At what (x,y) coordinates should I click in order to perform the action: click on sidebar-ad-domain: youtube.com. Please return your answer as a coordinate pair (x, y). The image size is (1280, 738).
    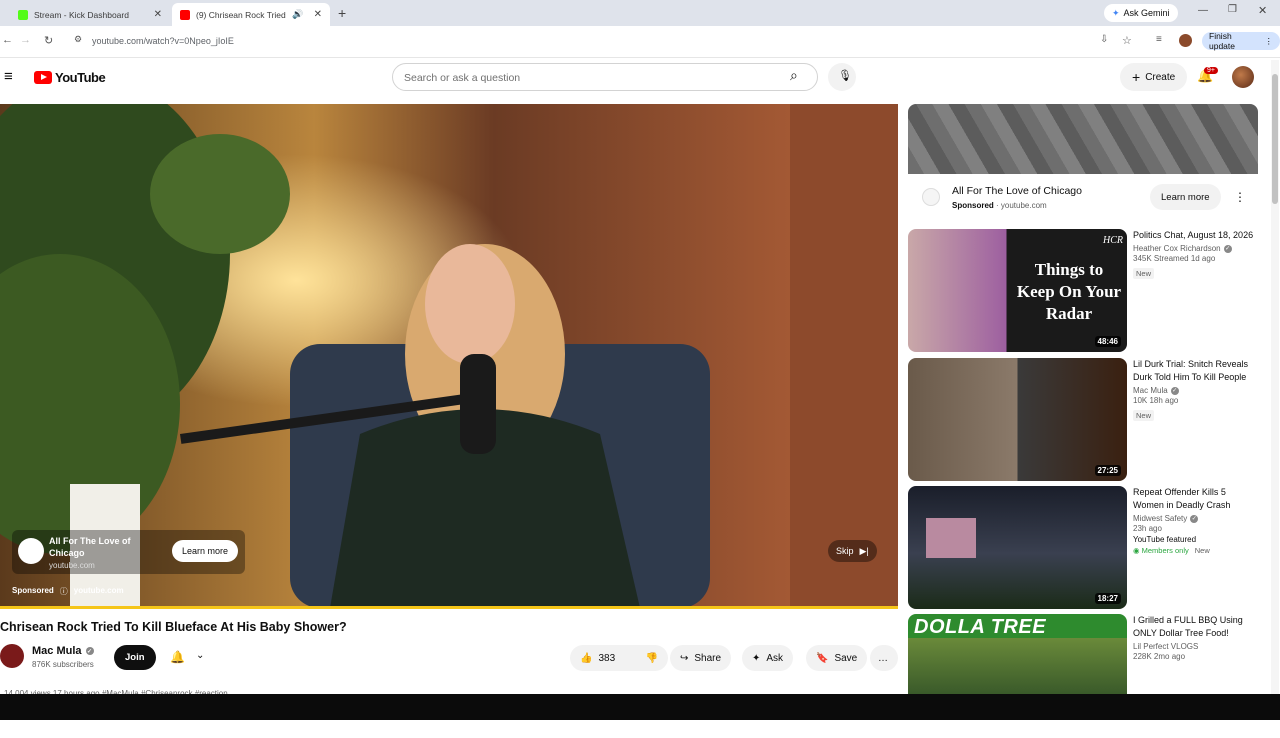
    Looking at the image, I should click on (1023, 205).